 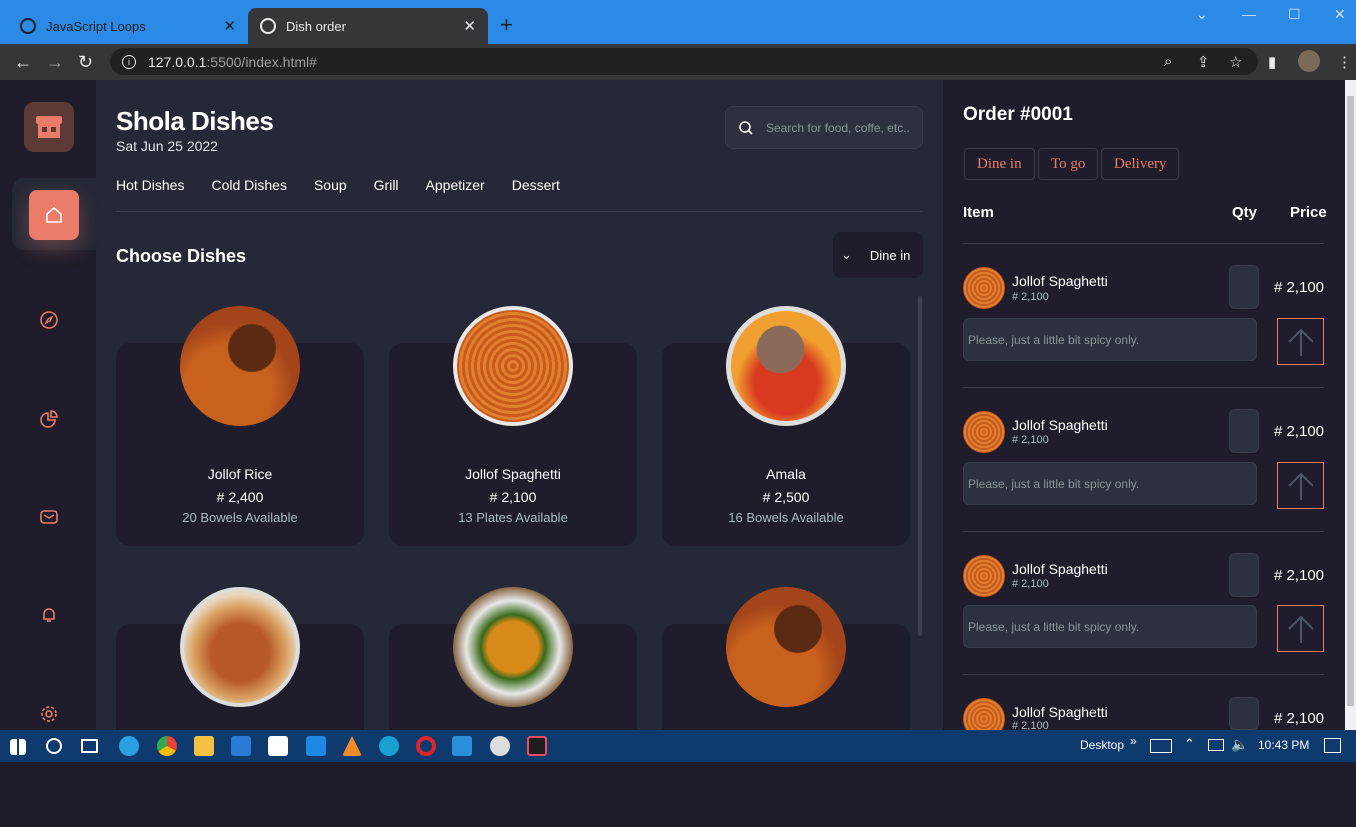 I want to click on search-input: Search for food, coffe, etc.., so click(x=824, y=127).